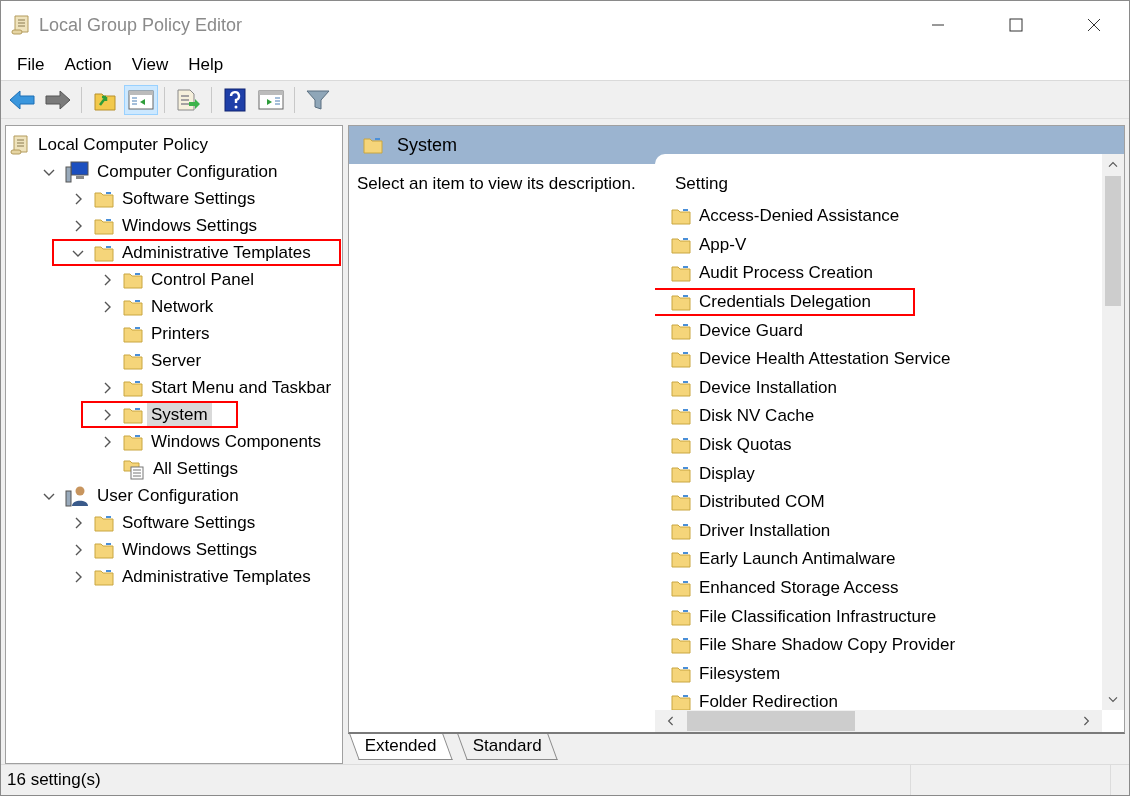 Image resolution: width=1130 pixels, height=796 pixels. I want to click on menu-item: Help, so click(206, 64).